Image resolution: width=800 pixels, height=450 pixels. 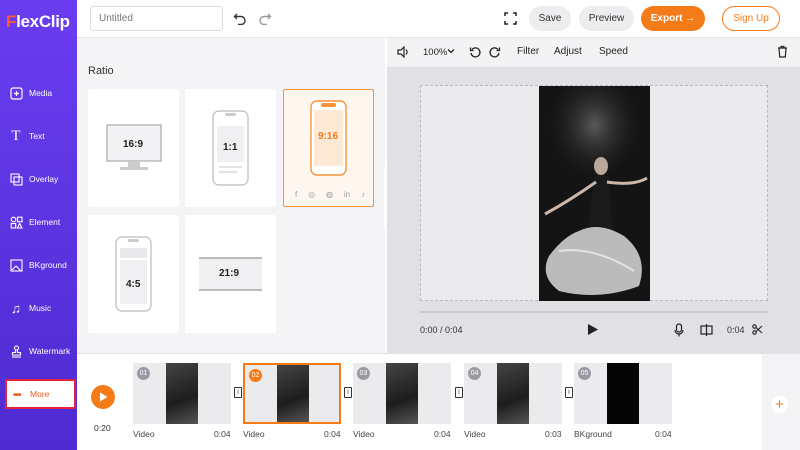 I want to click on top-bar: Save Preview Export → Sign Up, so click(x=438, y=19).